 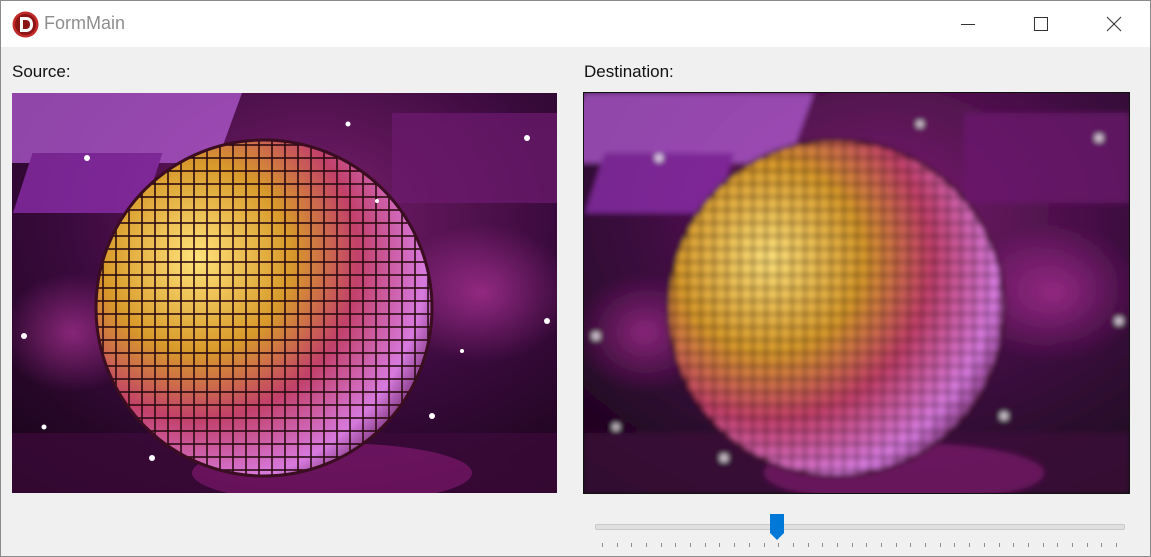 I want to click on minimize-icon, so click(x=967, y=24).